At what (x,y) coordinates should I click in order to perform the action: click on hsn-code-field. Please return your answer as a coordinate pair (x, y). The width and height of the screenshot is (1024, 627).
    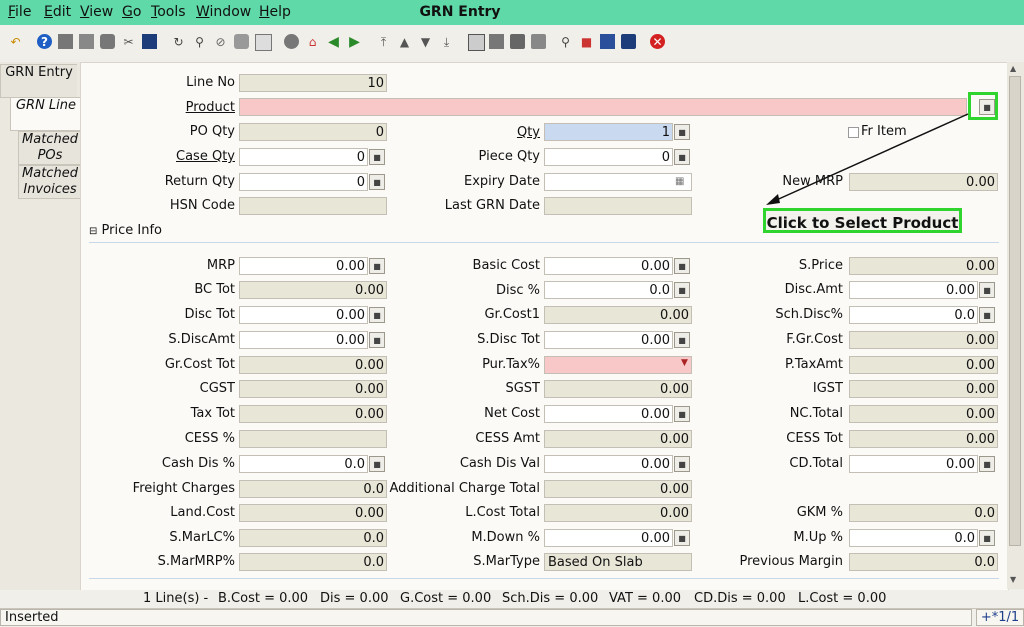
    Looking at the image, I should click on (313, 206).